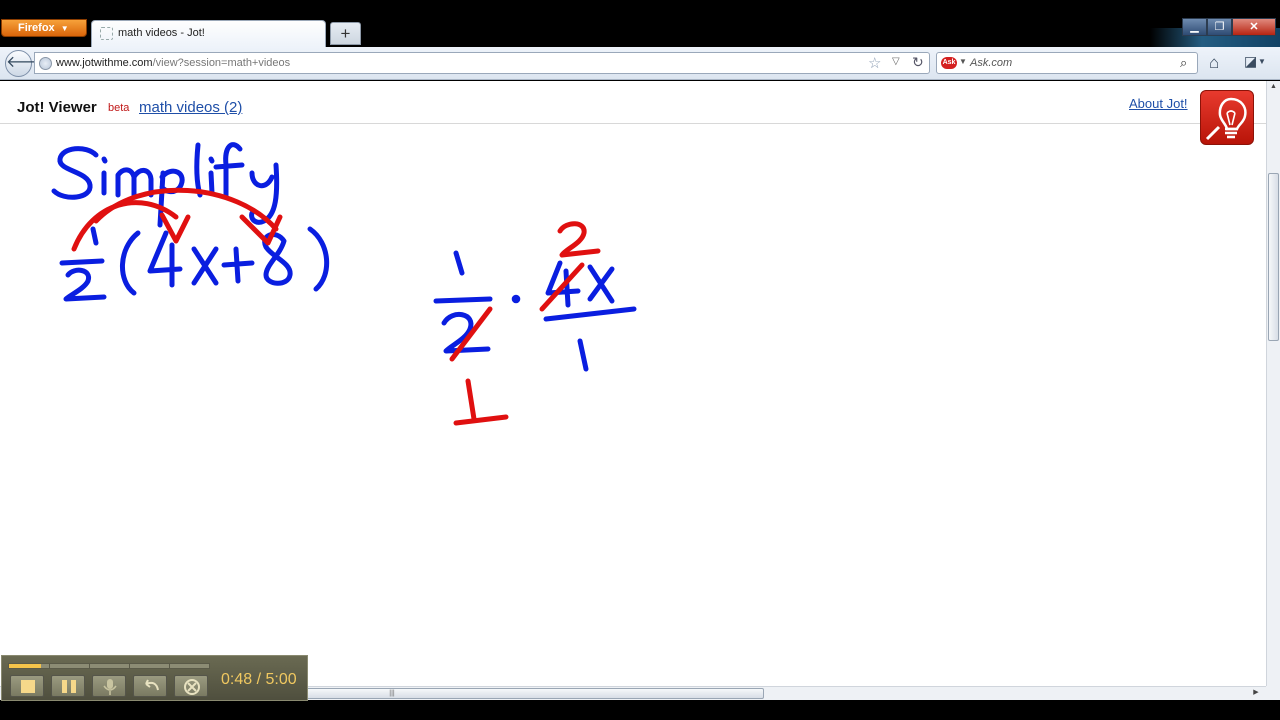  Describe the element at coordinates (336, 306) in the screenshot. I see `red-ink` at that location.